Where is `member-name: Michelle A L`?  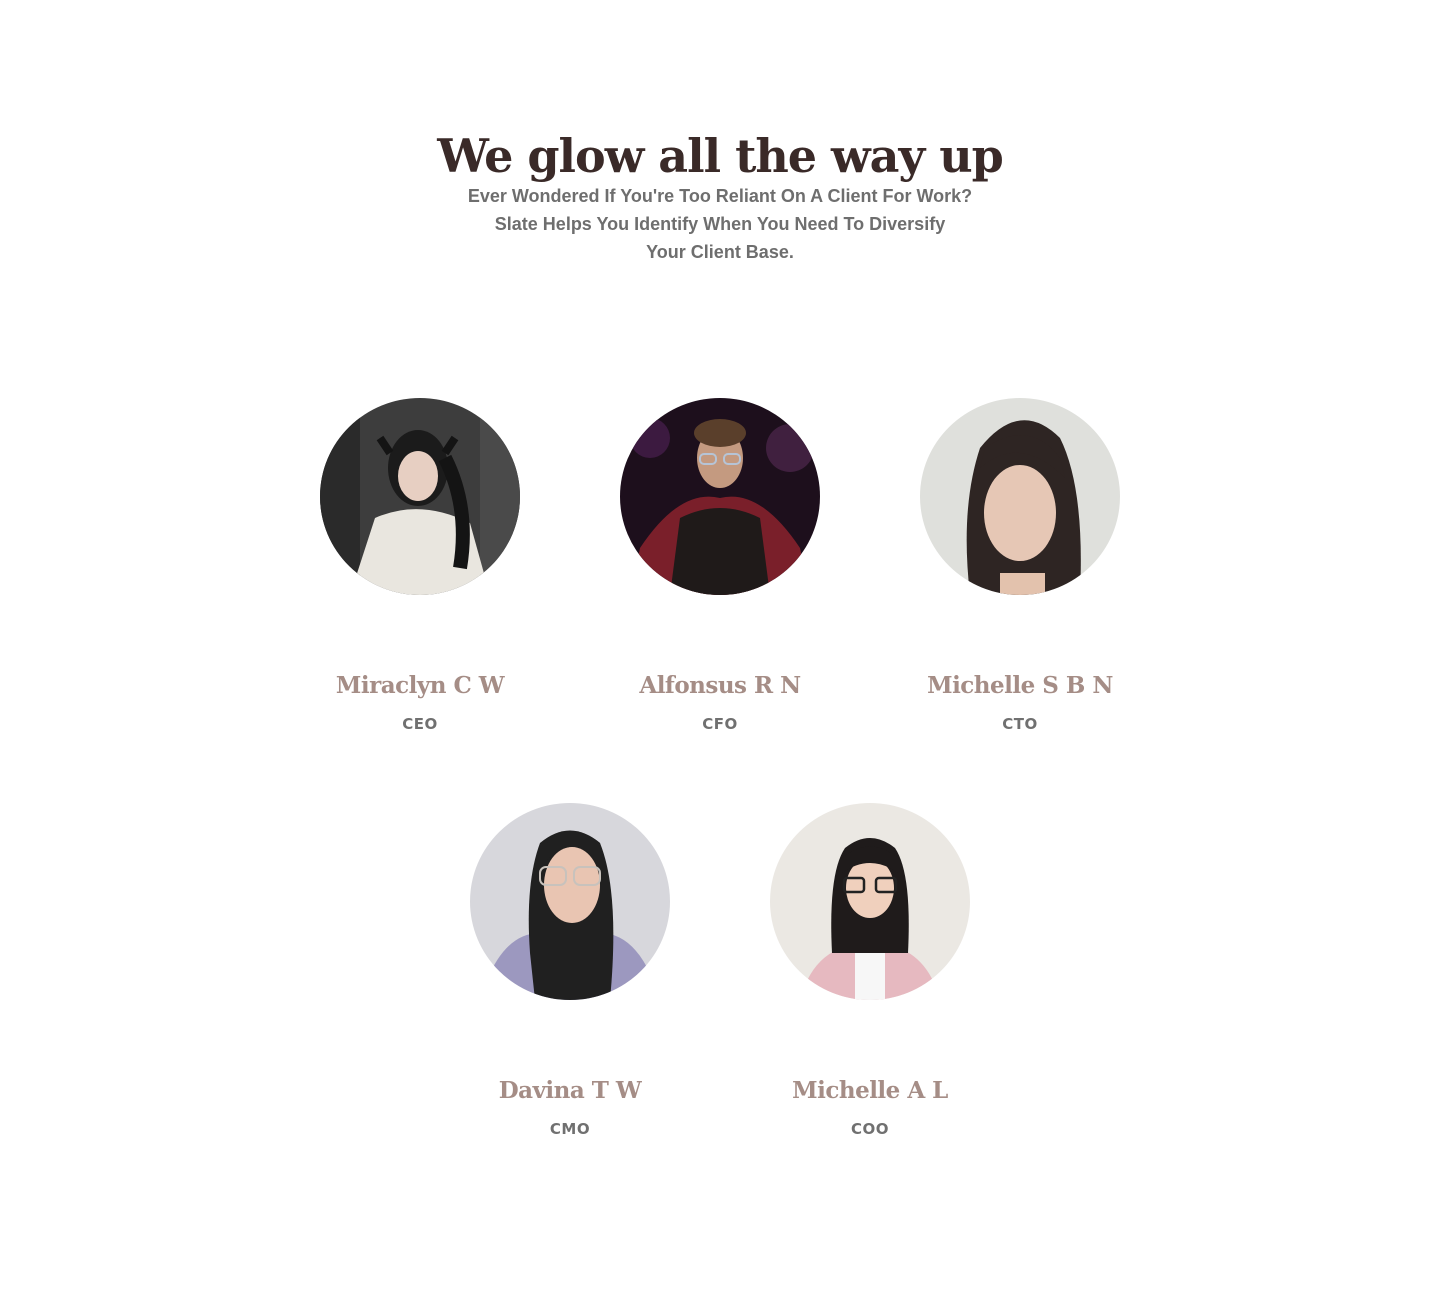
member-name: Michelle A L is located at coordinates (870, 1090).